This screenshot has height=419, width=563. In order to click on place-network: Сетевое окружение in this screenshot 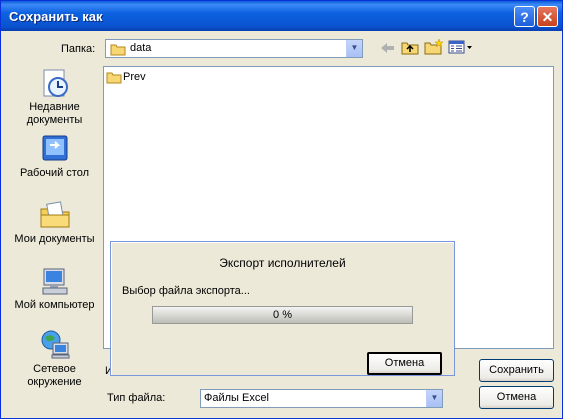, I will do `click(54, 359)`.